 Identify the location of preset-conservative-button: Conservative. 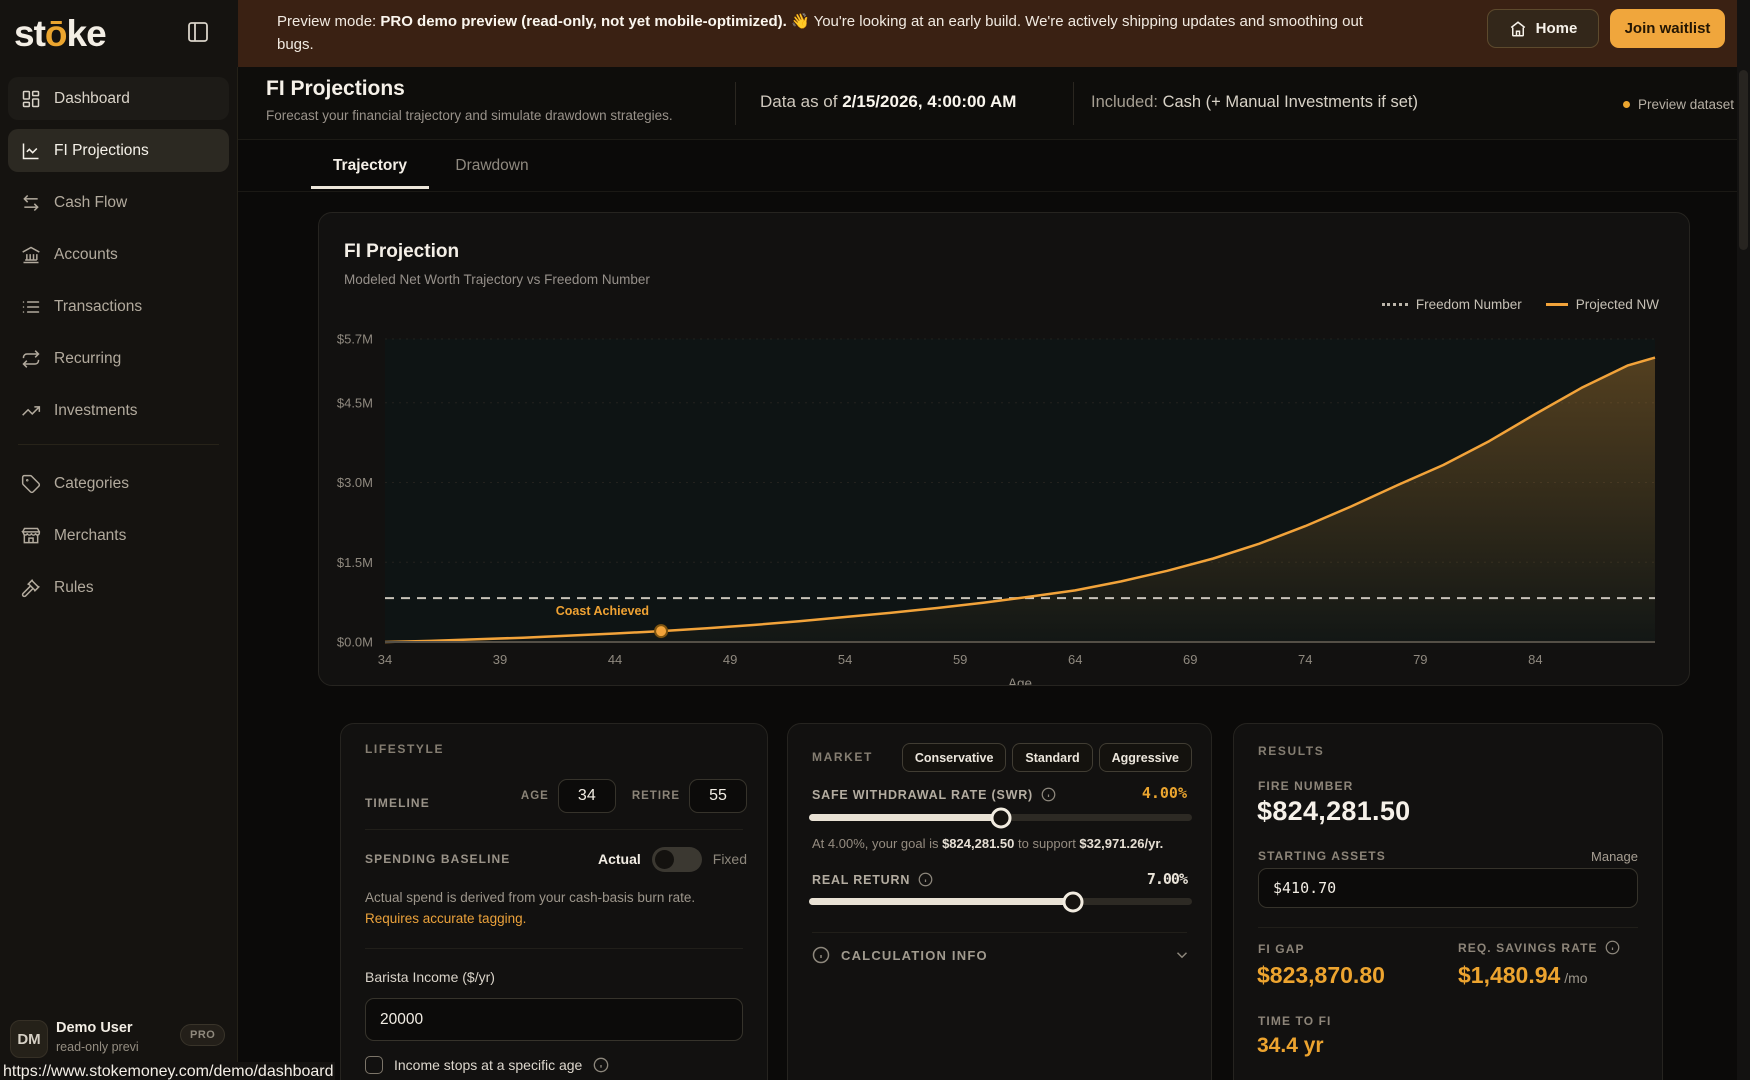
(954, 757).